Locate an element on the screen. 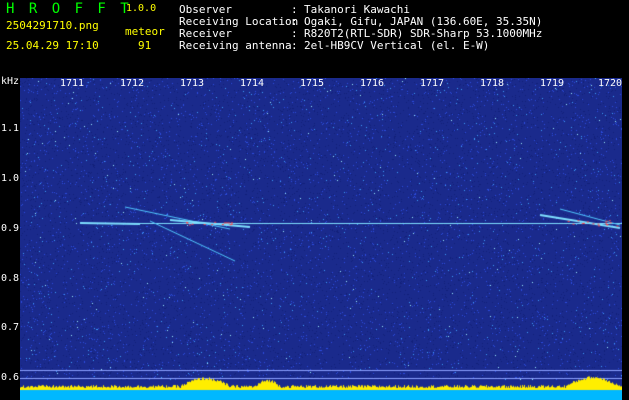  y-tick-label: 0.9 is located at coordinates (10, 228).